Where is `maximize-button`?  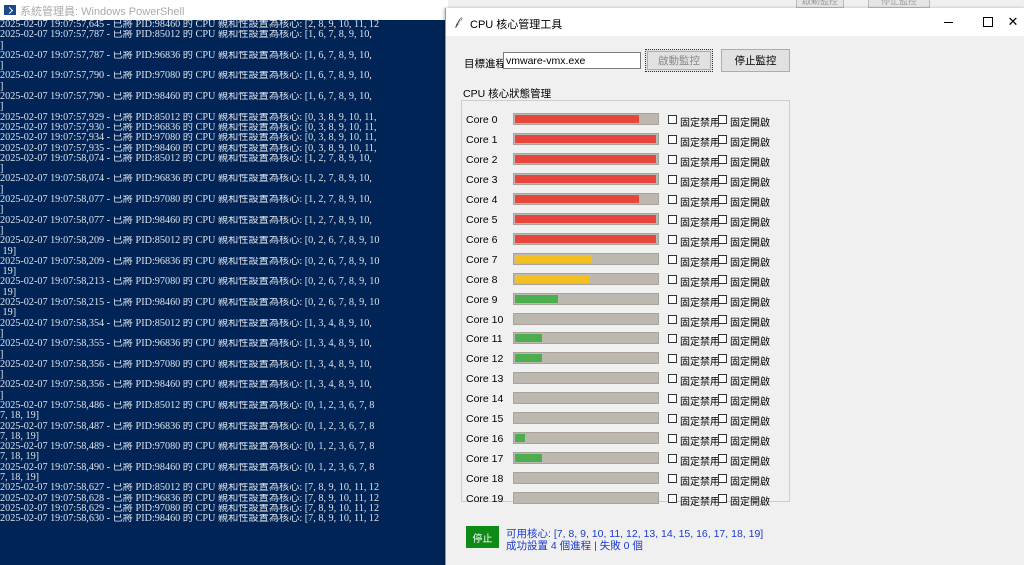
maximize-button is located at coordinates (988, 22).